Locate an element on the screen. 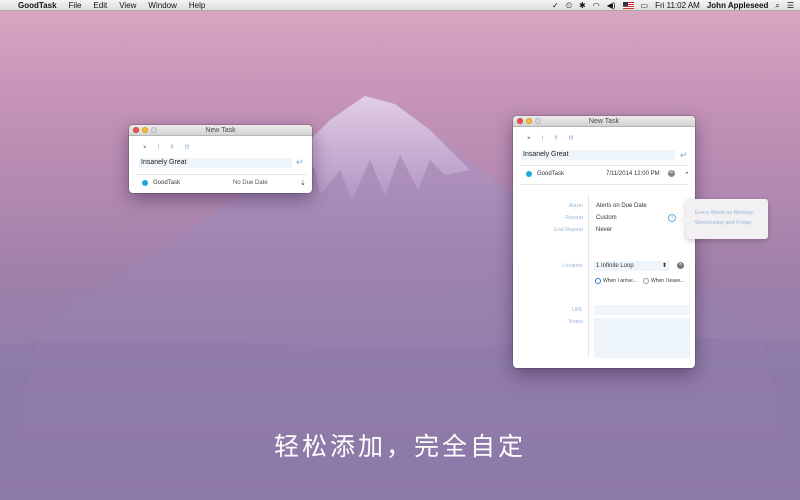 This screenshot has width=800, height=500. tooltip-line-1: Every Week on Monday, is located at coordinates (725, 213).